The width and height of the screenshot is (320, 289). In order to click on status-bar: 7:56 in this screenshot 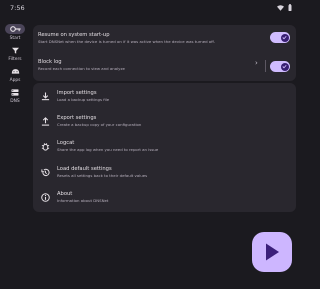, I will do `click(150, 9)`.